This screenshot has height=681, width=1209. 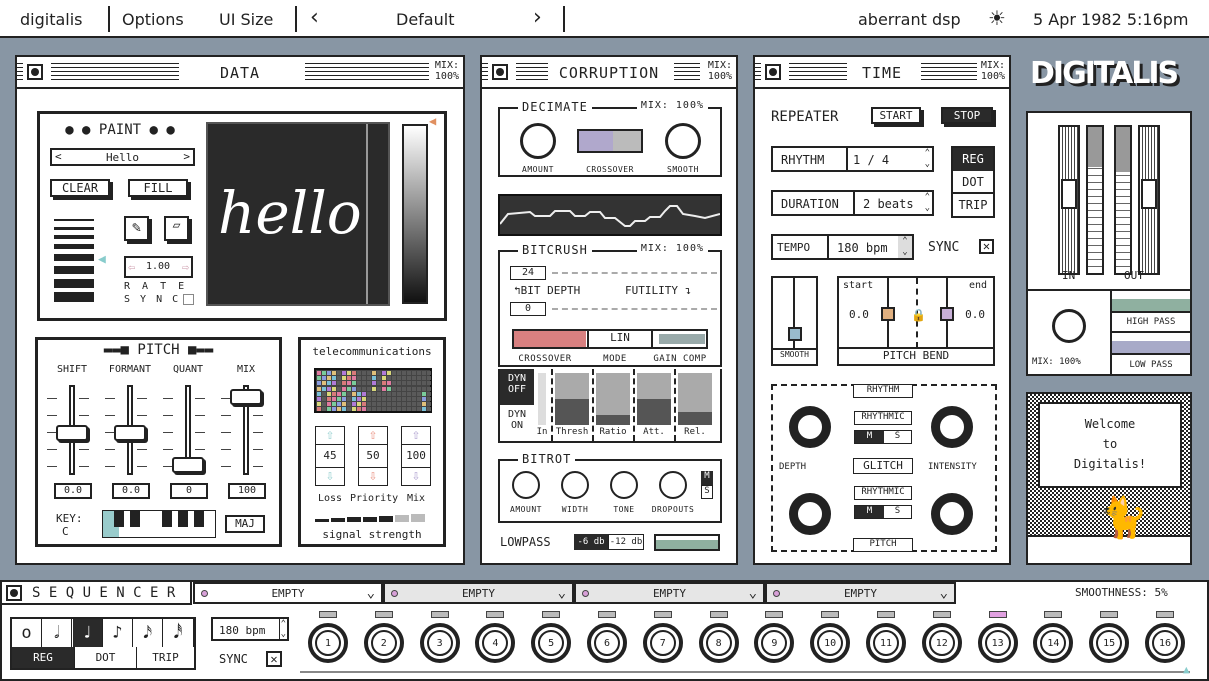 I want to click on rhythm-depth-knob, so click(x=810, y=427).